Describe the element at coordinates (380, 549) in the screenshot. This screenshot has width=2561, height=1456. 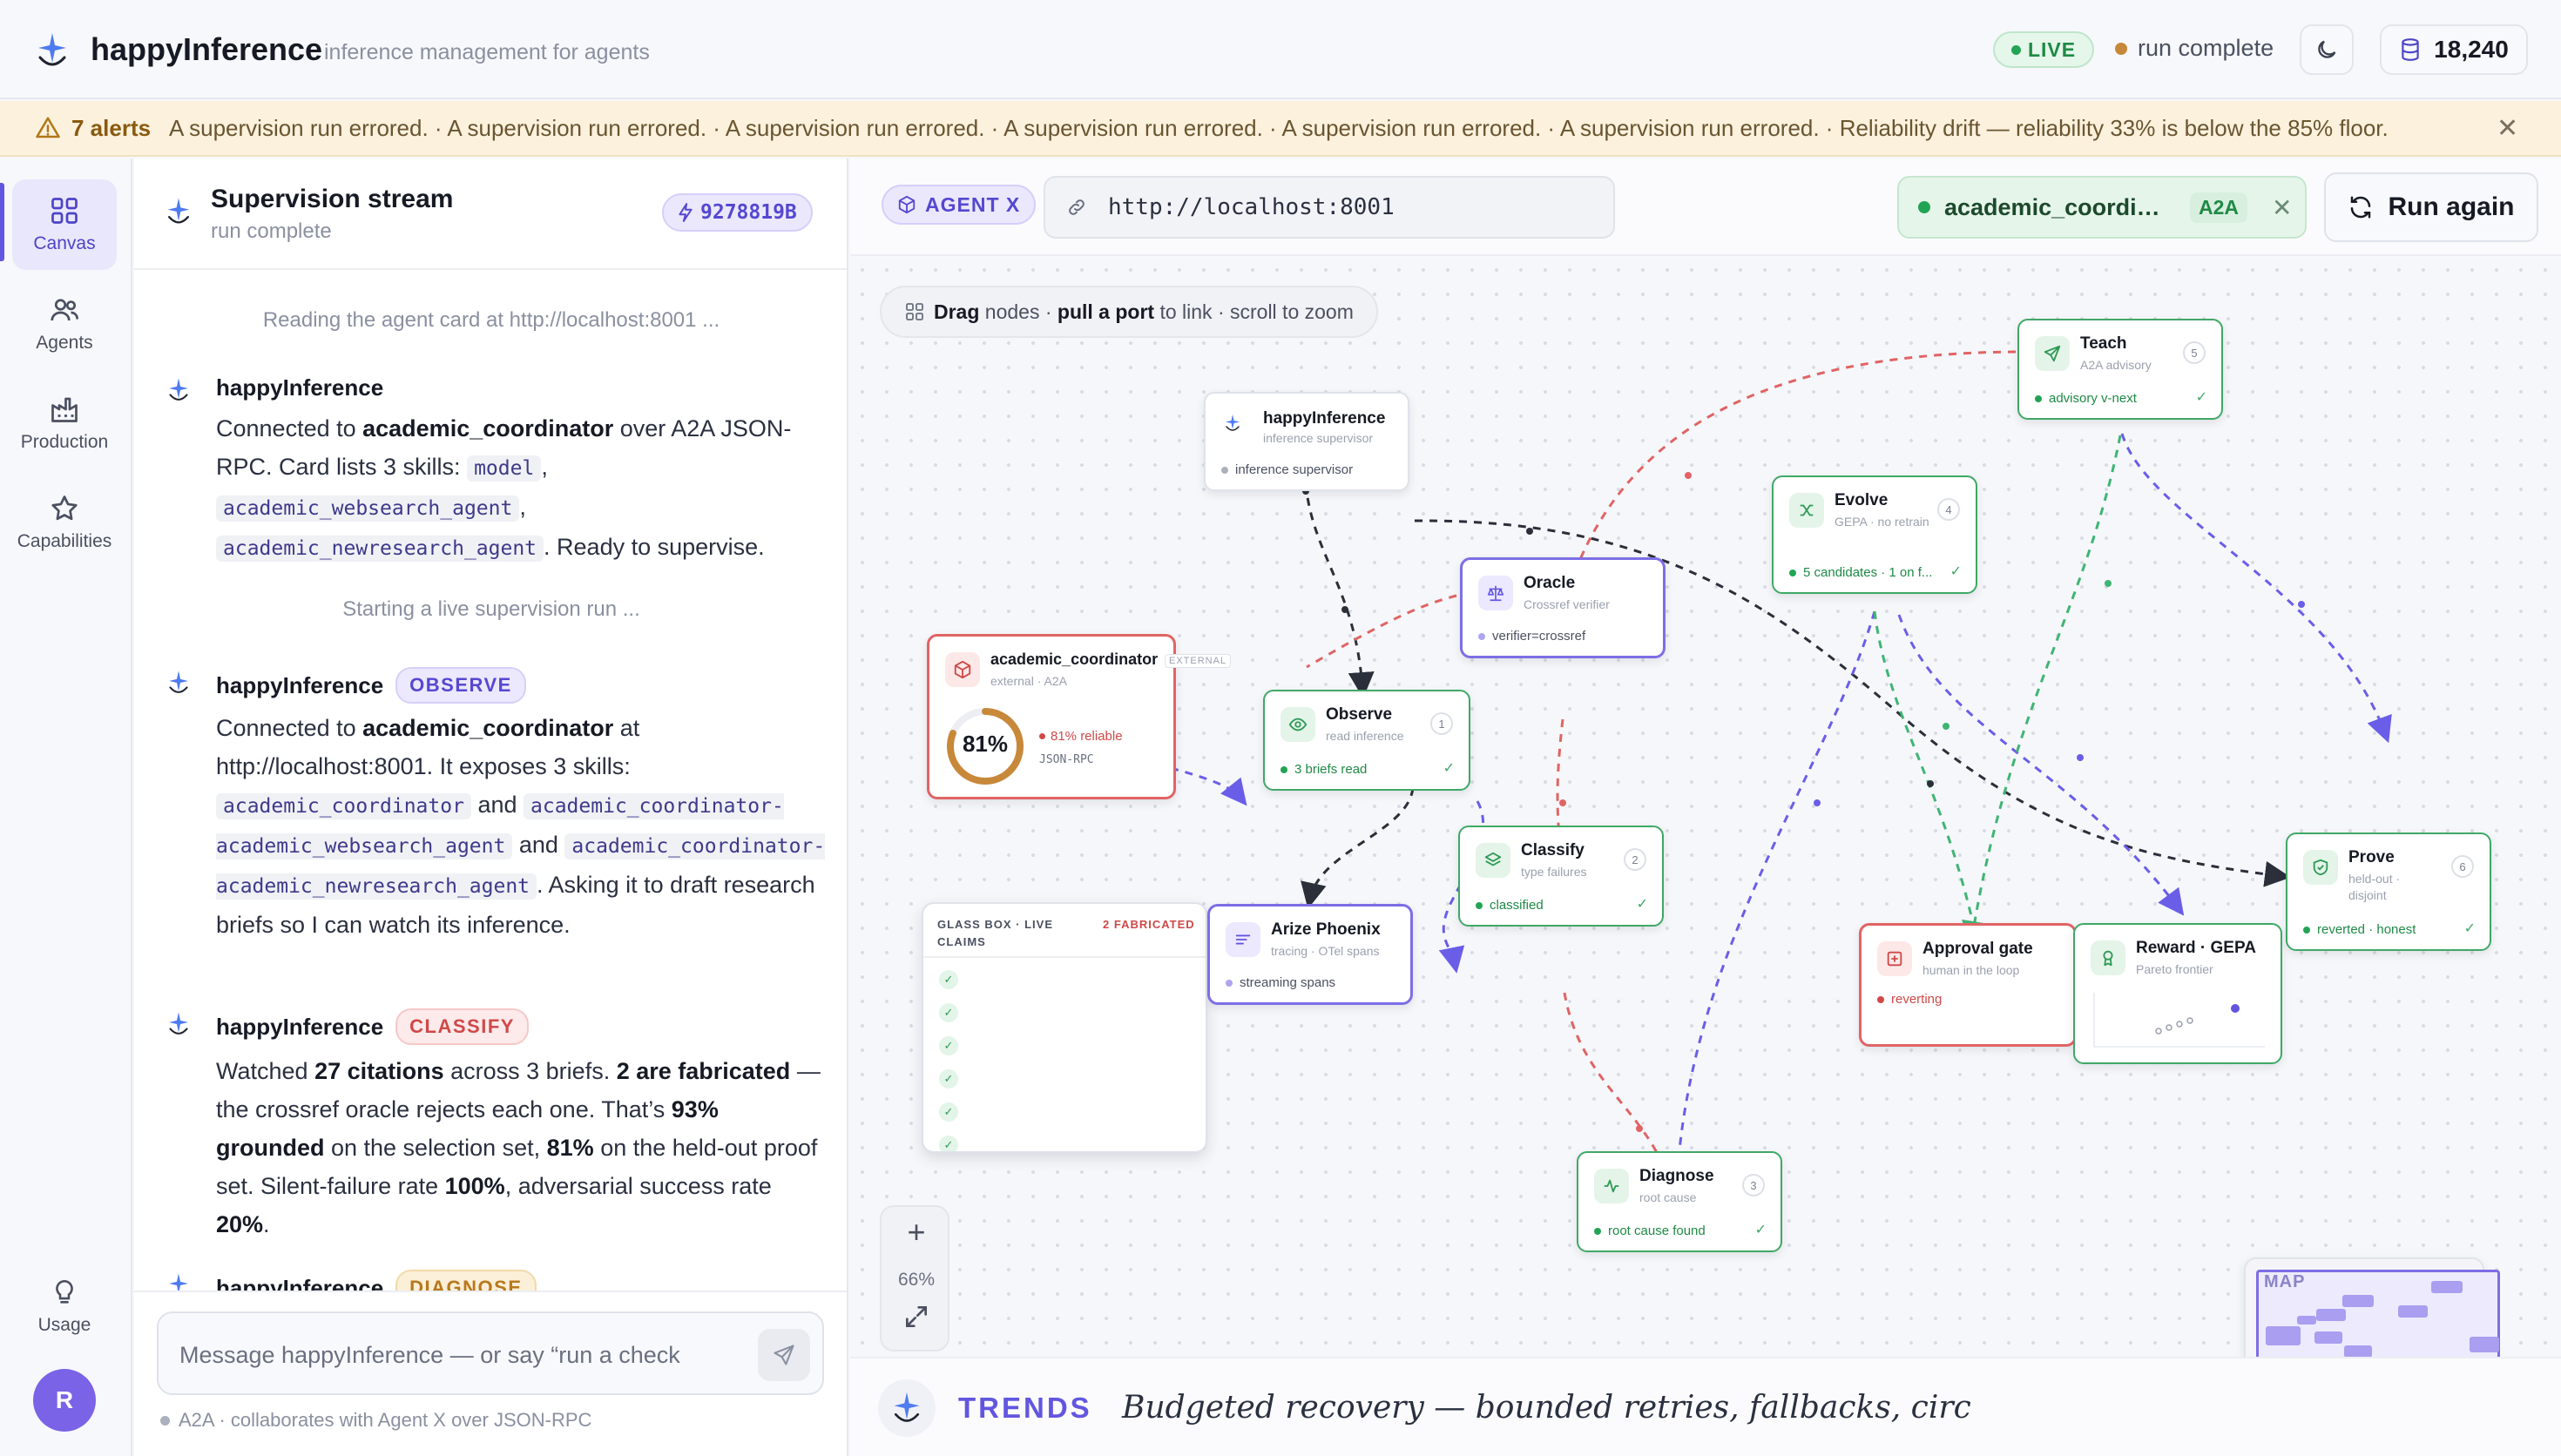
I see `skill-code: academic_newresearch_agent` at that location.